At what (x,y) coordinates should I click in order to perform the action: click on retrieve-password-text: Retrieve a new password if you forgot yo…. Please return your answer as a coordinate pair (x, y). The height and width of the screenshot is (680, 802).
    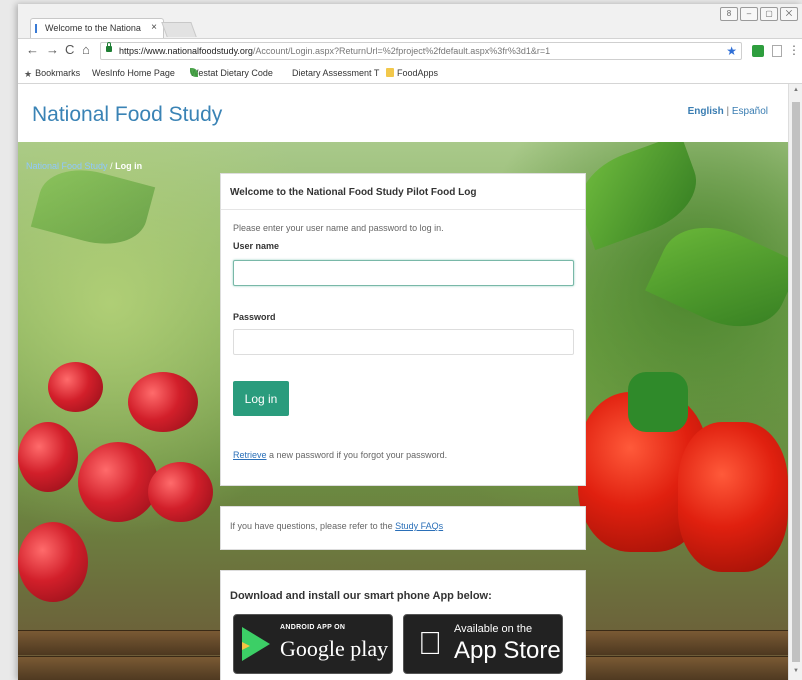
    Looking at the image, I should click on (340, 455).